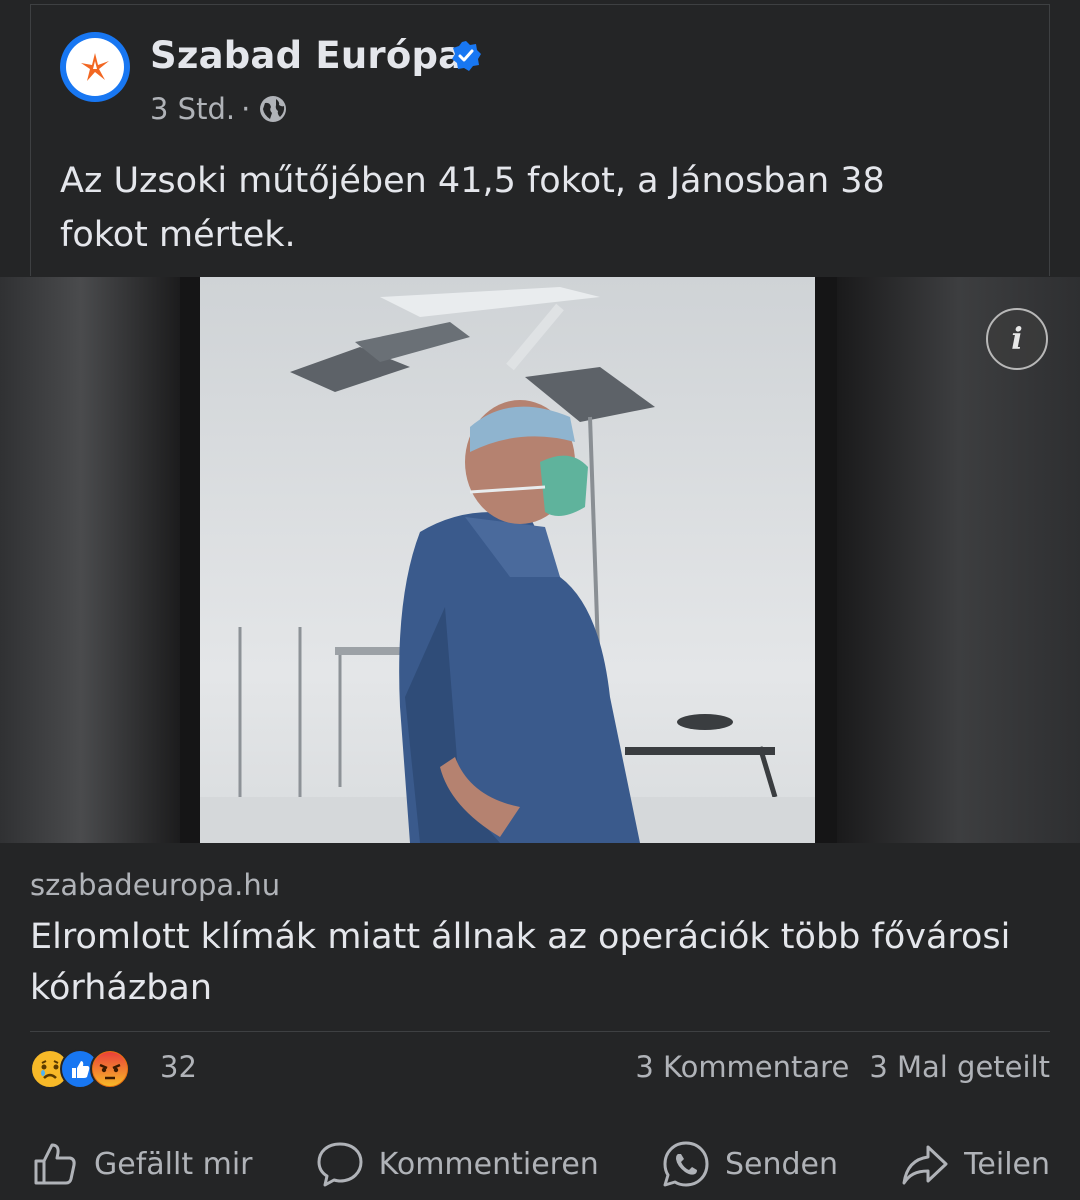 Image resolution: width=1080 pixels, height=1200 pixels. I want to click on angry-reaction-icon, so click(110, 1069).